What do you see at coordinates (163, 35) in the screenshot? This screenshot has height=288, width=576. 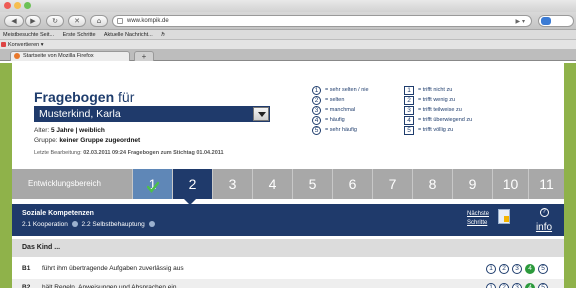 I see `rss-icon: ℏ` at bounding box center [163, 35].